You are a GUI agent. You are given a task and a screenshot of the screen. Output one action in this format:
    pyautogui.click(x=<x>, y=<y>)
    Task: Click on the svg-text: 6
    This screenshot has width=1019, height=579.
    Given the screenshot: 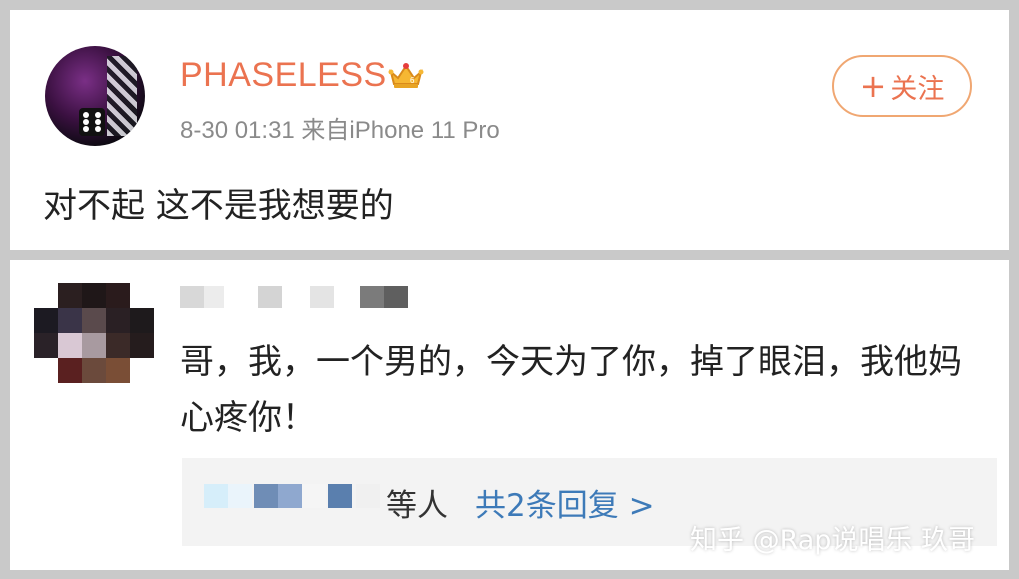 What is the action you would take?
    pyautogui.click(x=412, y=80)
    